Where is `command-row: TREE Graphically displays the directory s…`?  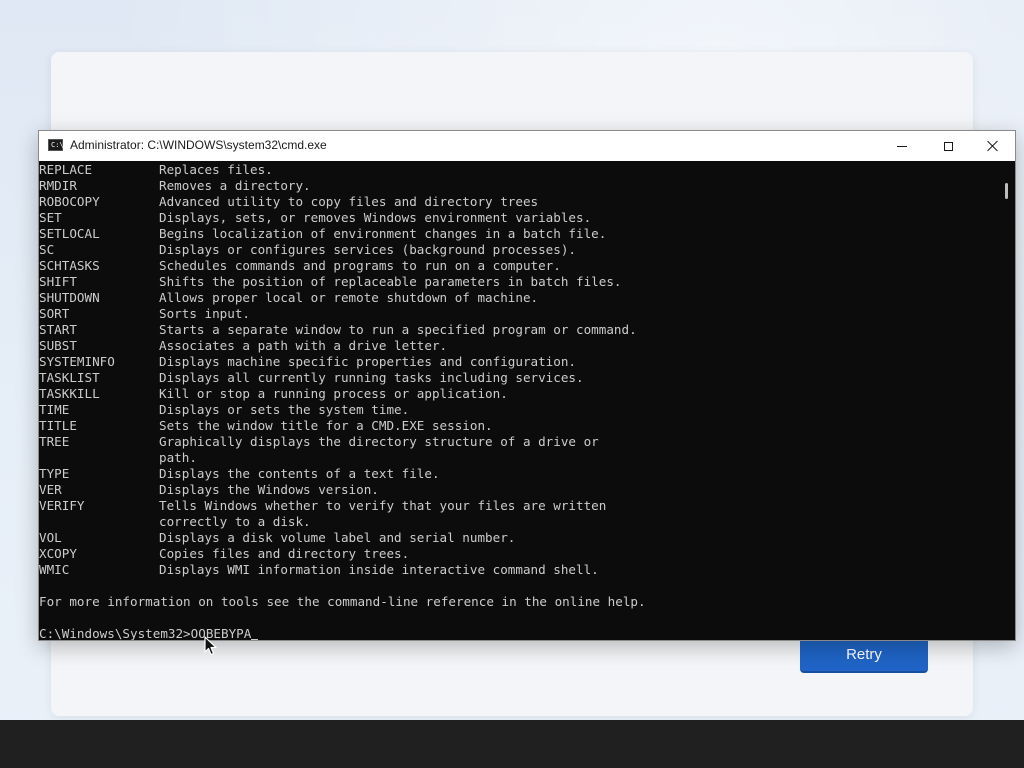 command-row: TREE Graphically displays the directory s… is located at coordinates (519, 442).